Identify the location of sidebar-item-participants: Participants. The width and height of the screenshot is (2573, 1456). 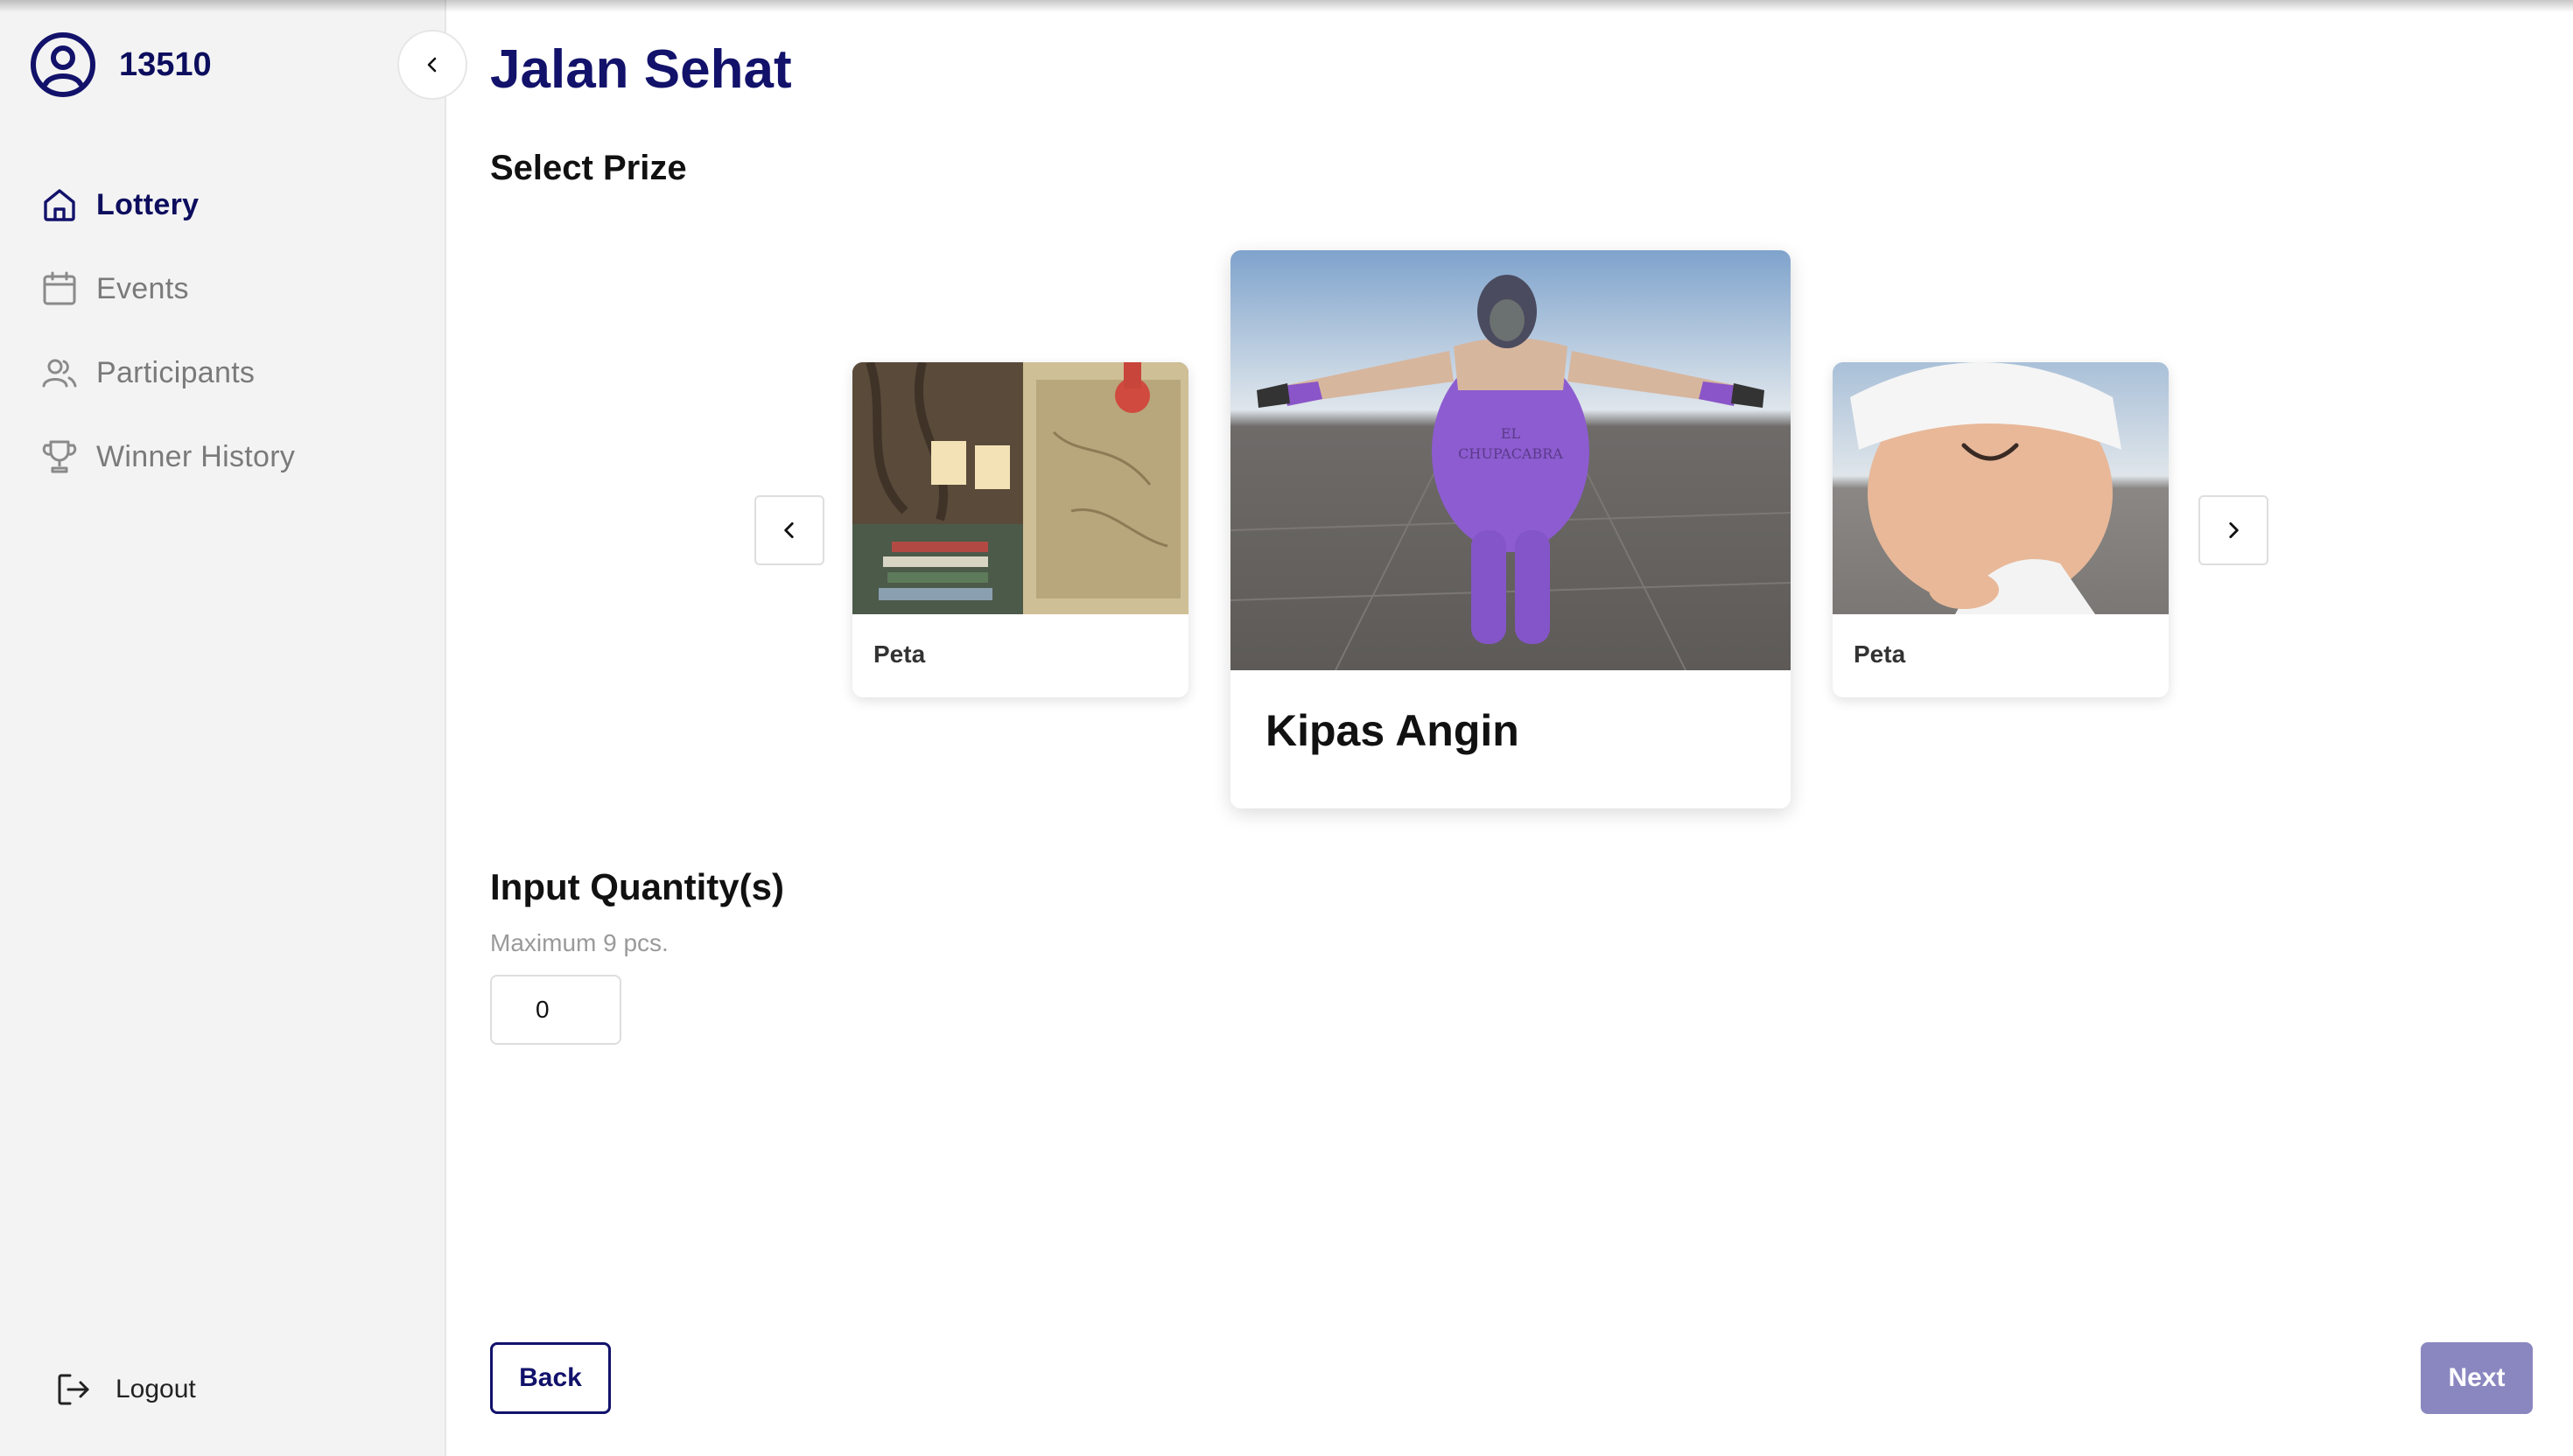
(167, 373).